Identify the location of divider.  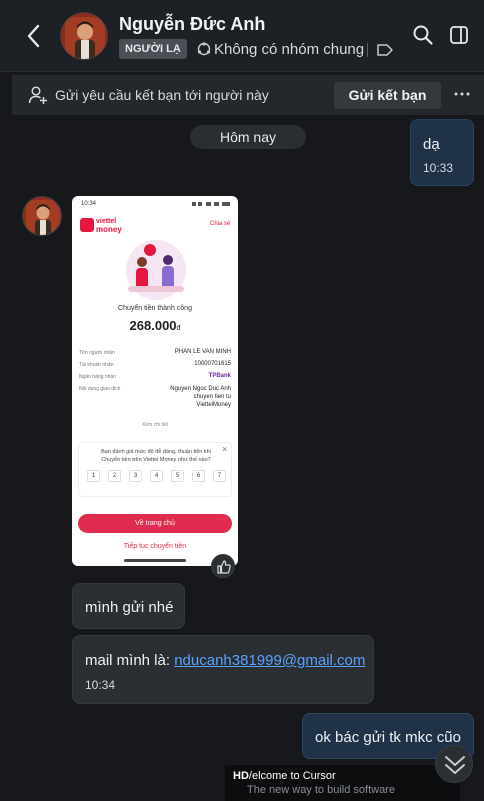
(367, 50).